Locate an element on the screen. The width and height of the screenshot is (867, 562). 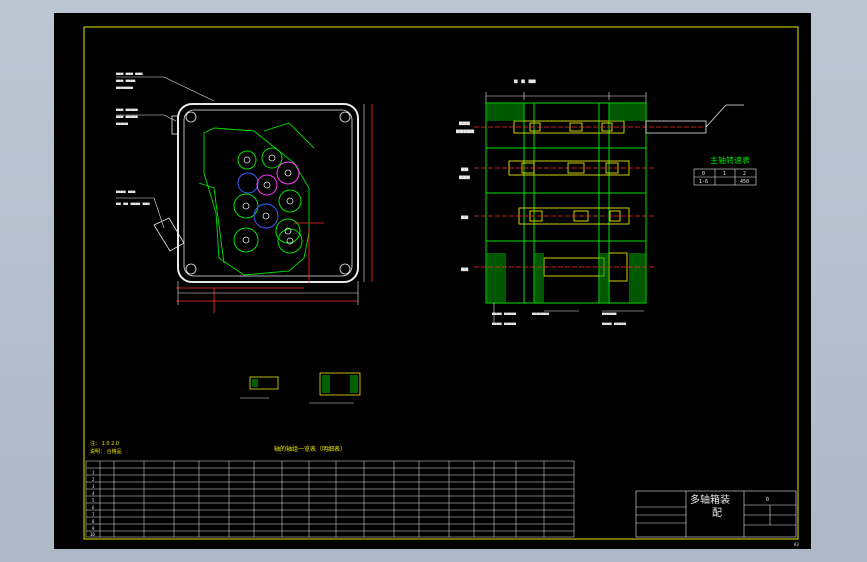
corner-mark: A3 is located at coordinates (796, 544).